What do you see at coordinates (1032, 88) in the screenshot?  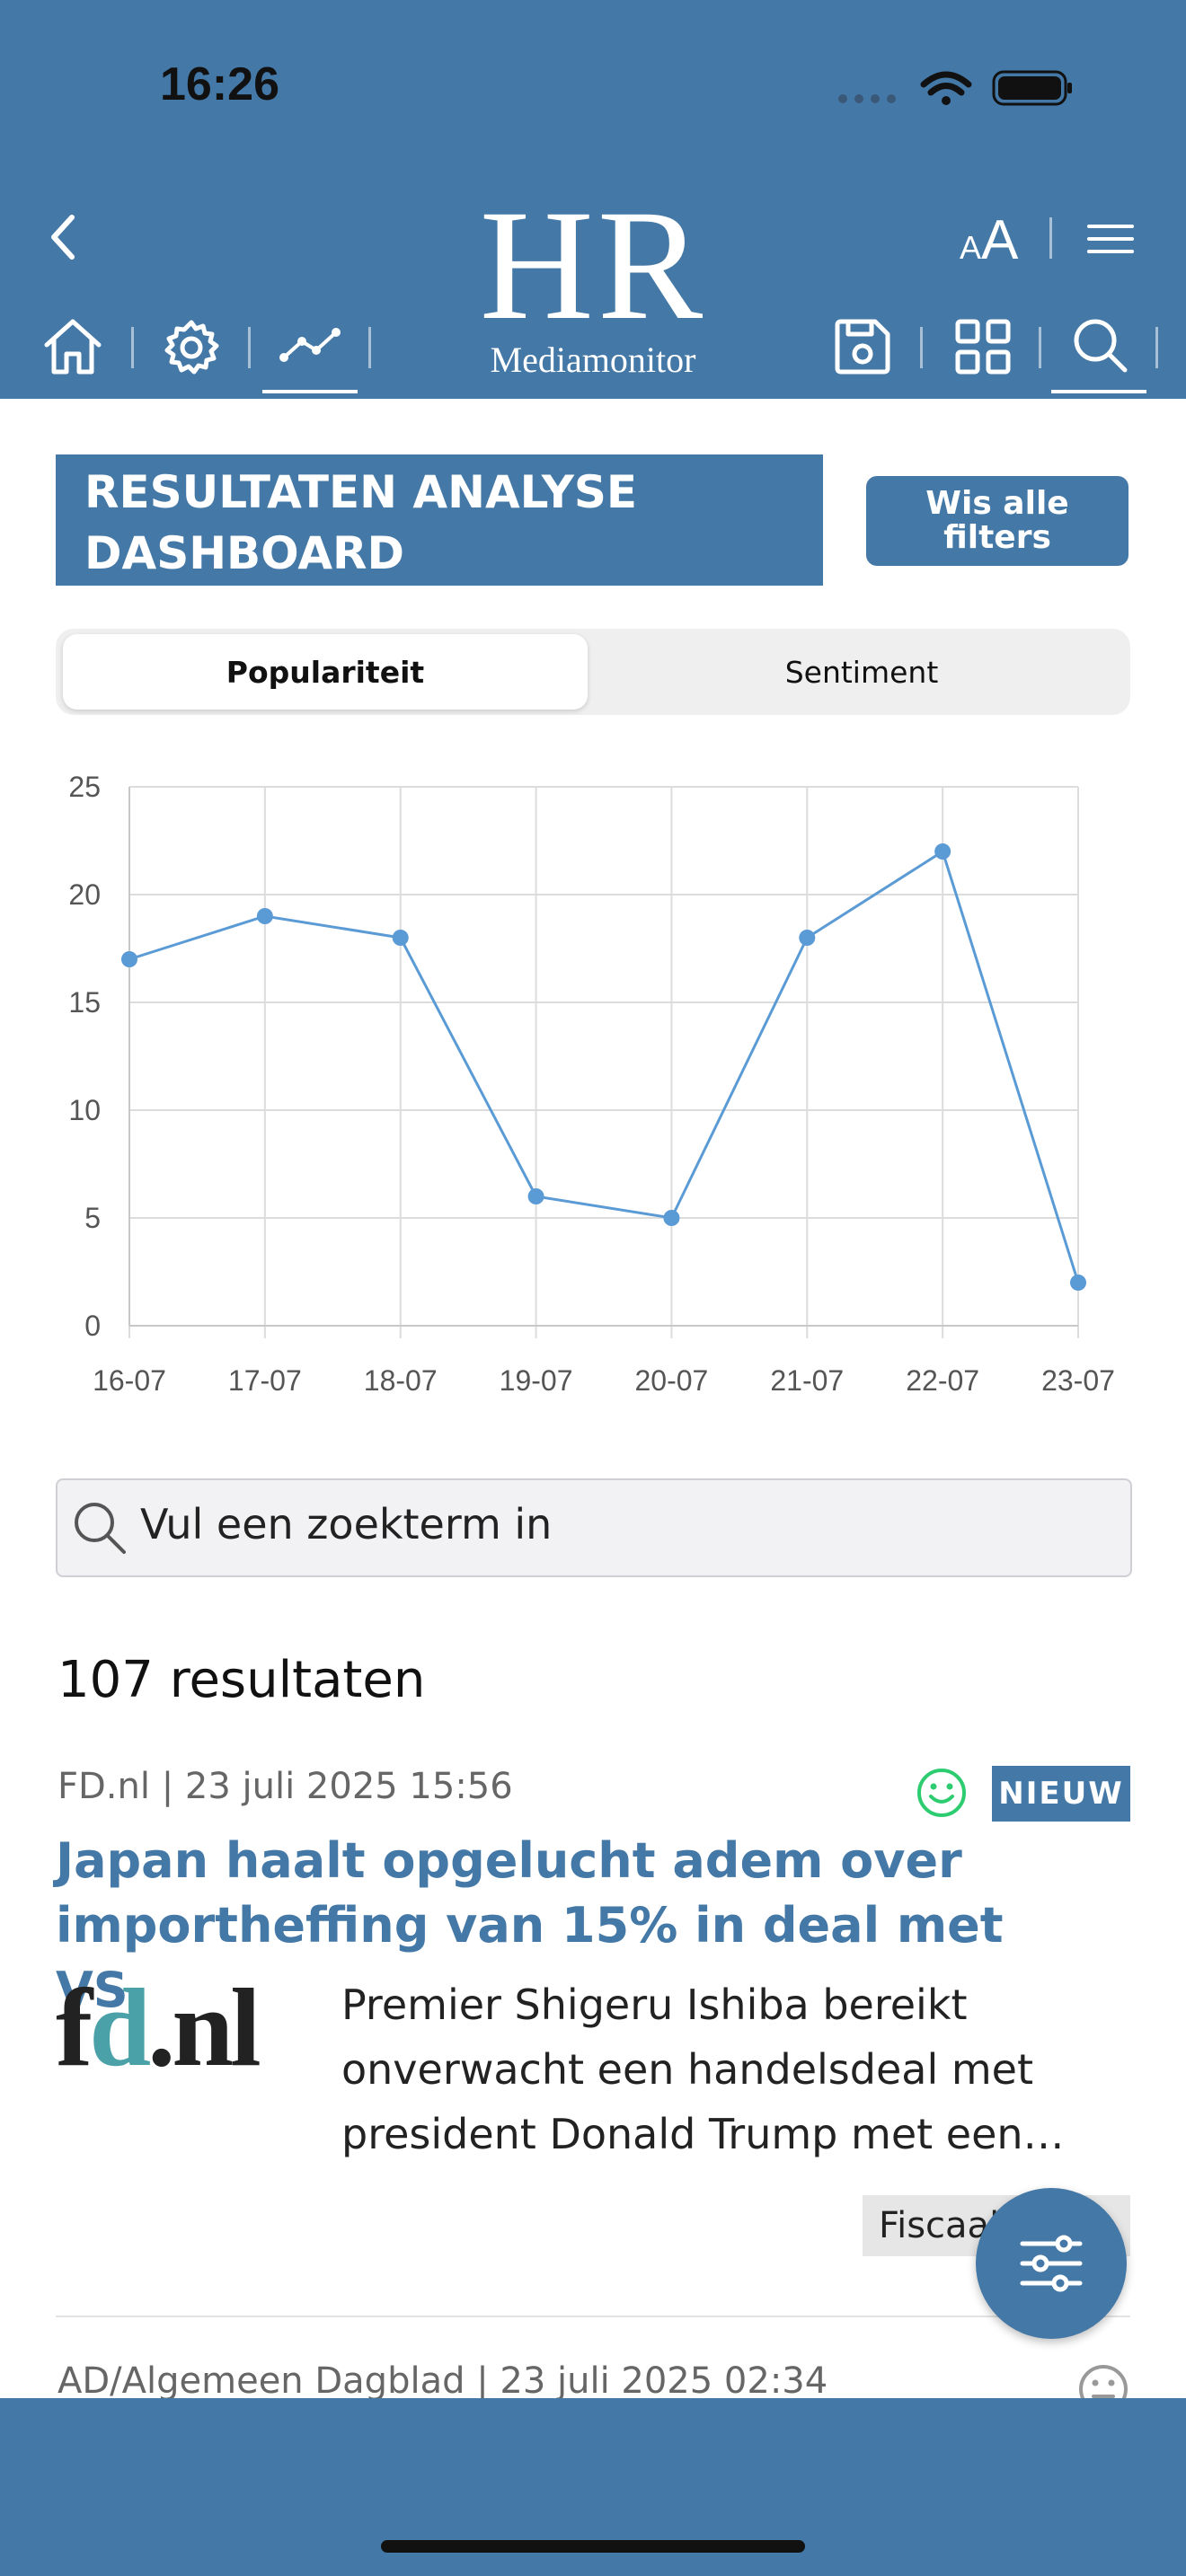 I see `battery-icon` at bounding box center [1032, 88].